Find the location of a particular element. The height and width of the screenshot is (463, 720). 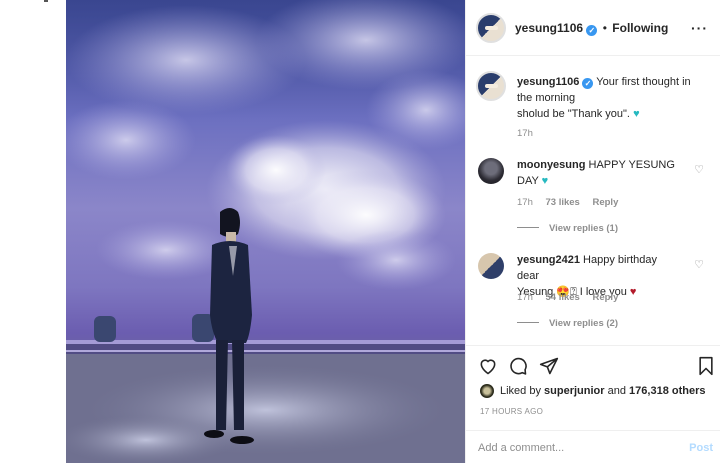

view-replies-label: View replies (1) is located at coordinates (583, 228).